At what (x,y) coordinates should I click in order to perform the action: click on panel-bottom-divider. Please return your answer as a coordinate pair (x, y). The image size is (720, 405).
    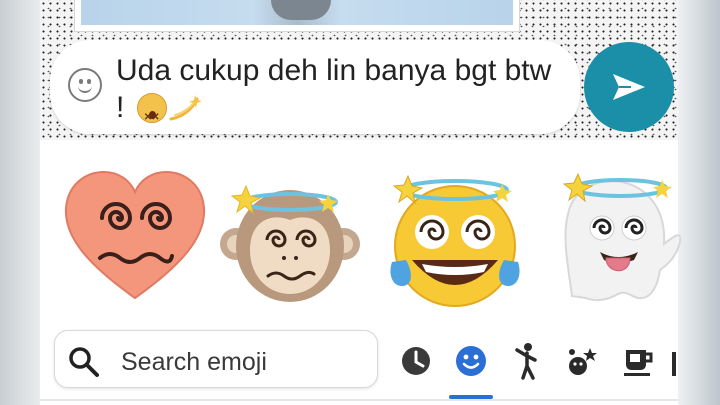
    Looking at the image, I should click on (359, 400).